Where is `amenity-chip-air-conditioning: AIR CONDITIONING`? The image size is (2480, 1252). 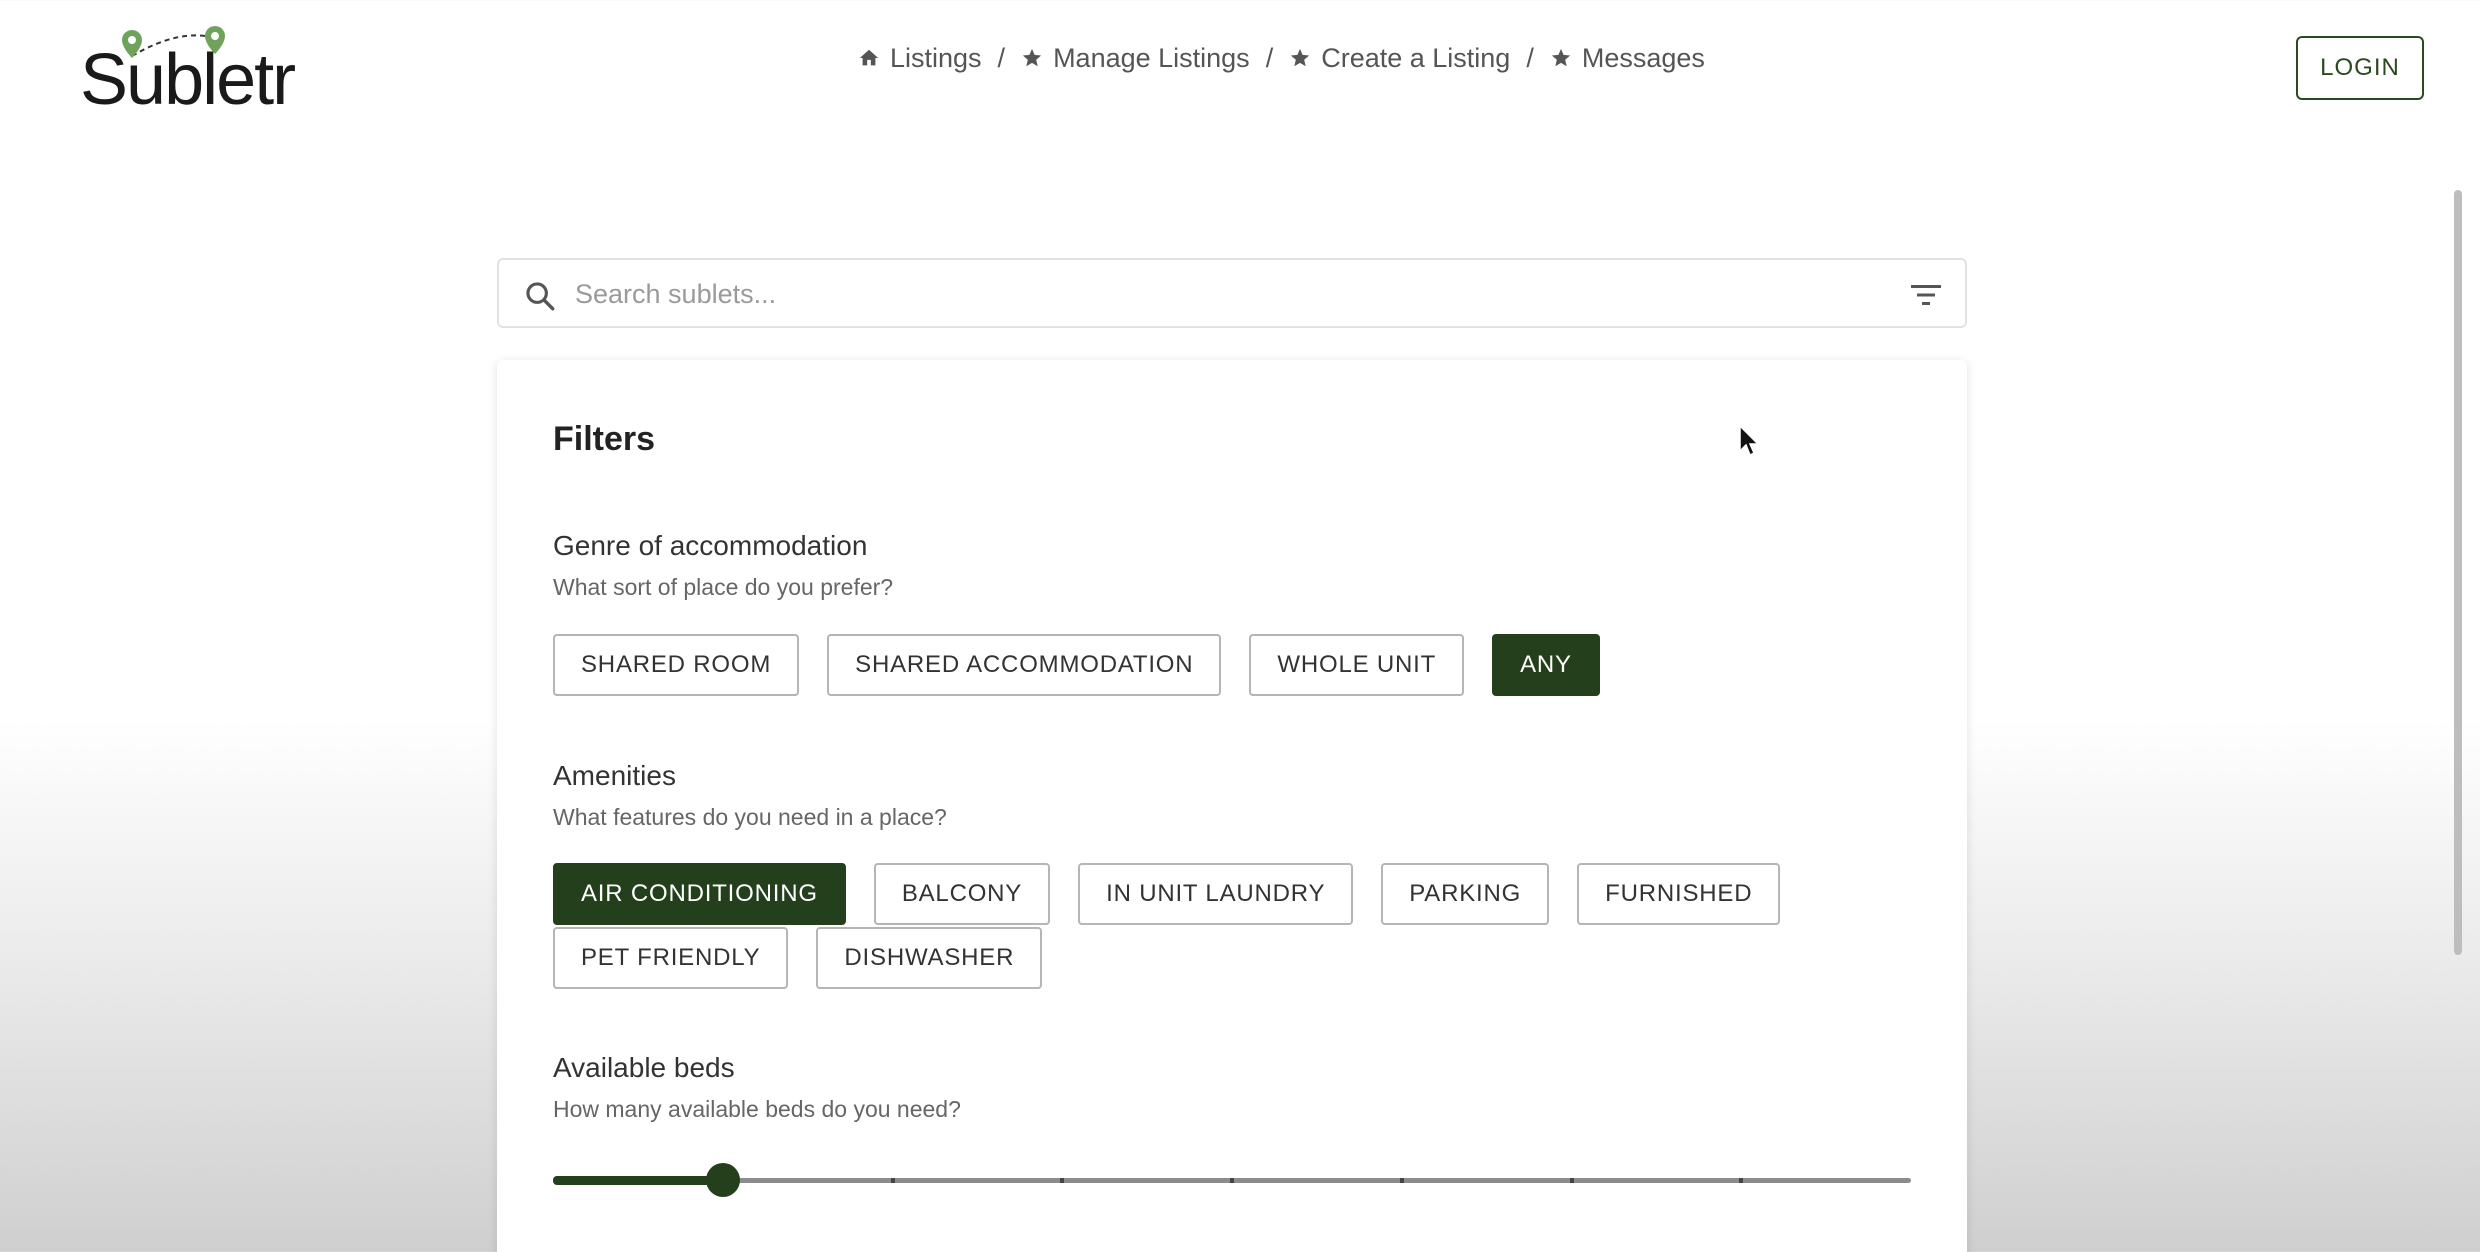
amenity-chip-air-conditioning: AIR CONDITIONING is located at coordinates (699, 894).